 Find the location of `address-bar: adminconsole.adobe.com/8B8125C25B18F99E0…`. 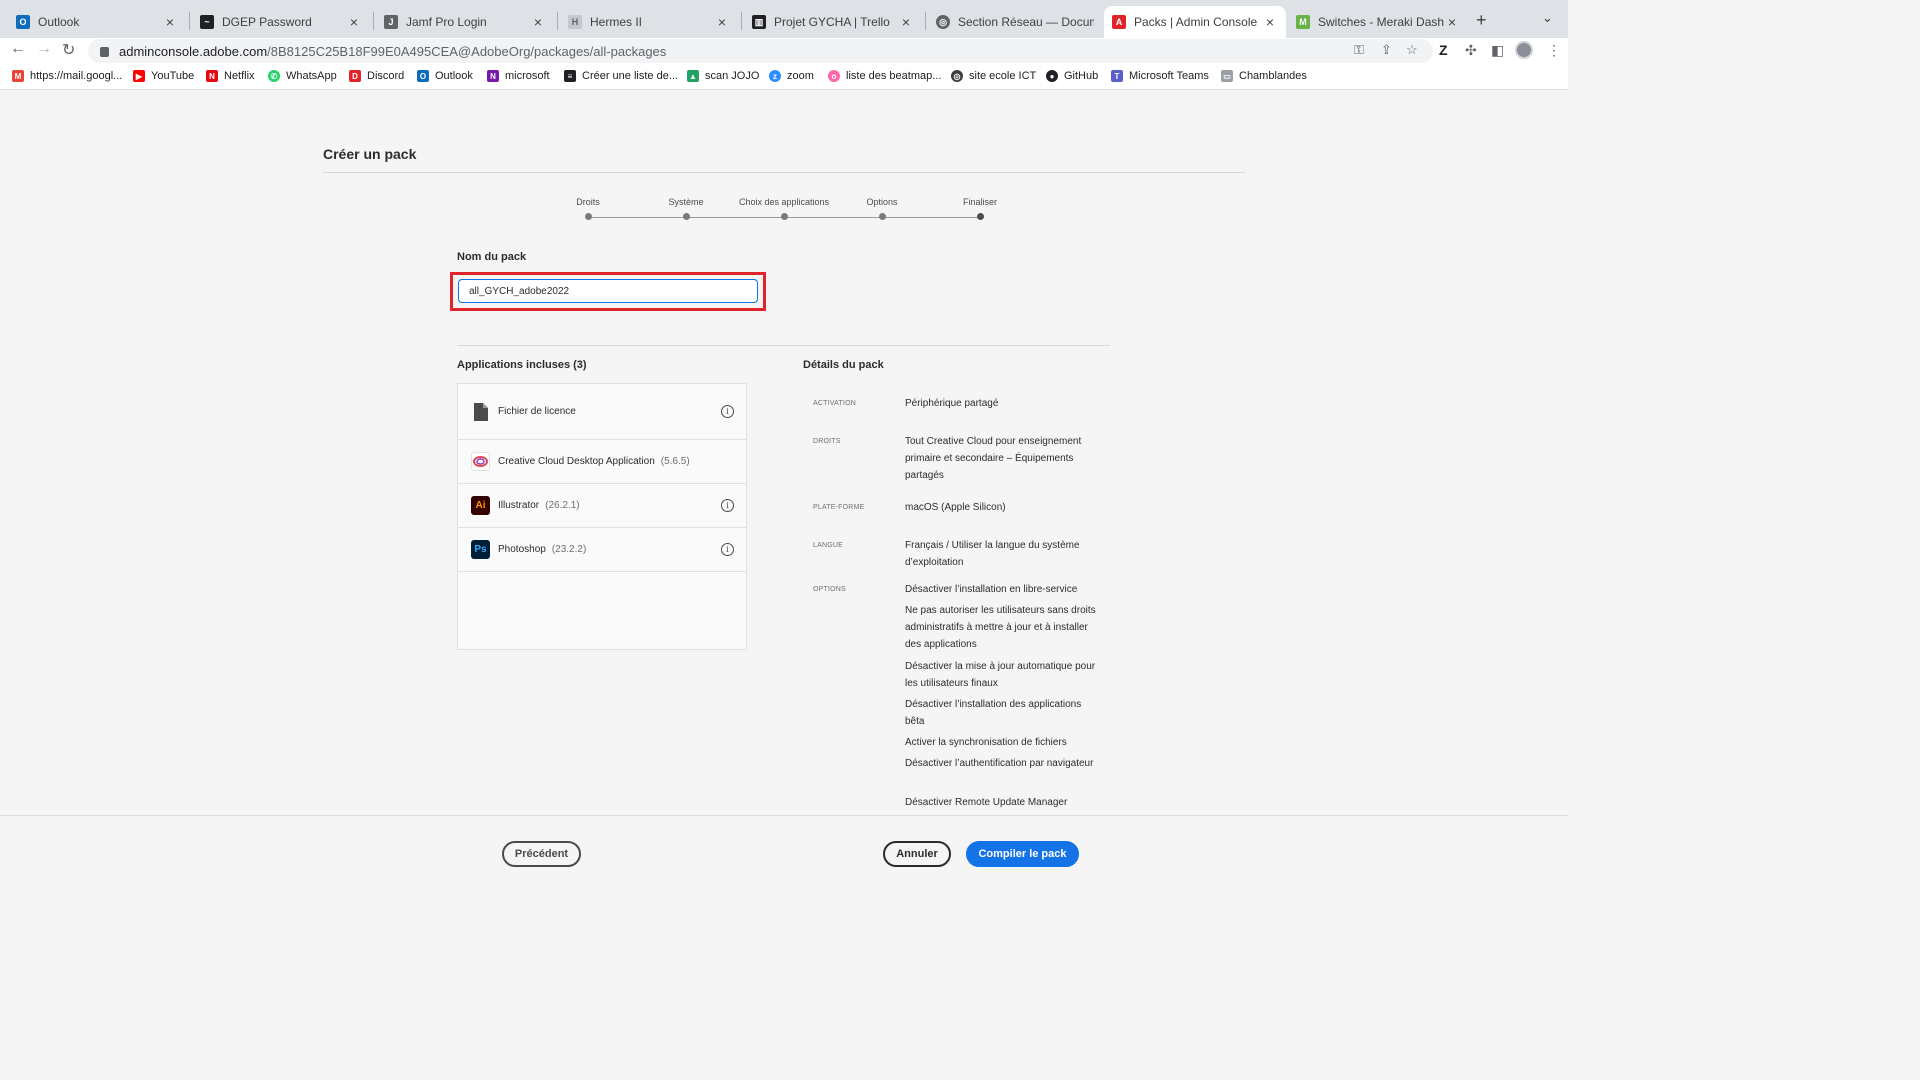

address-bar: adminconsole.adobe.com/8B8125C25B18F99E0… is located at coordinates (760, 51).